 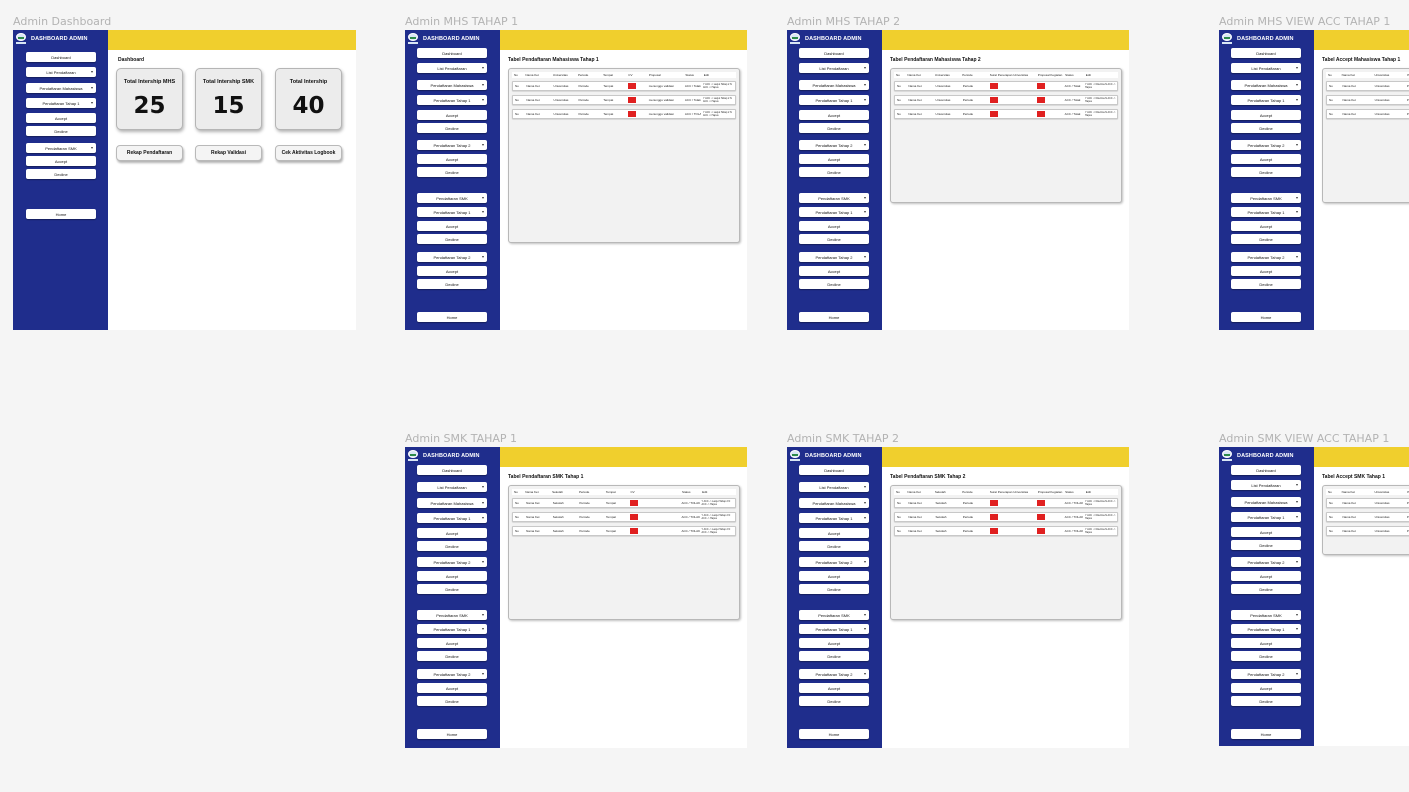 I want to click on cek-aktivitas-logbook-button: Cek Aktivitas Logbook, so click(x=308, y=153).